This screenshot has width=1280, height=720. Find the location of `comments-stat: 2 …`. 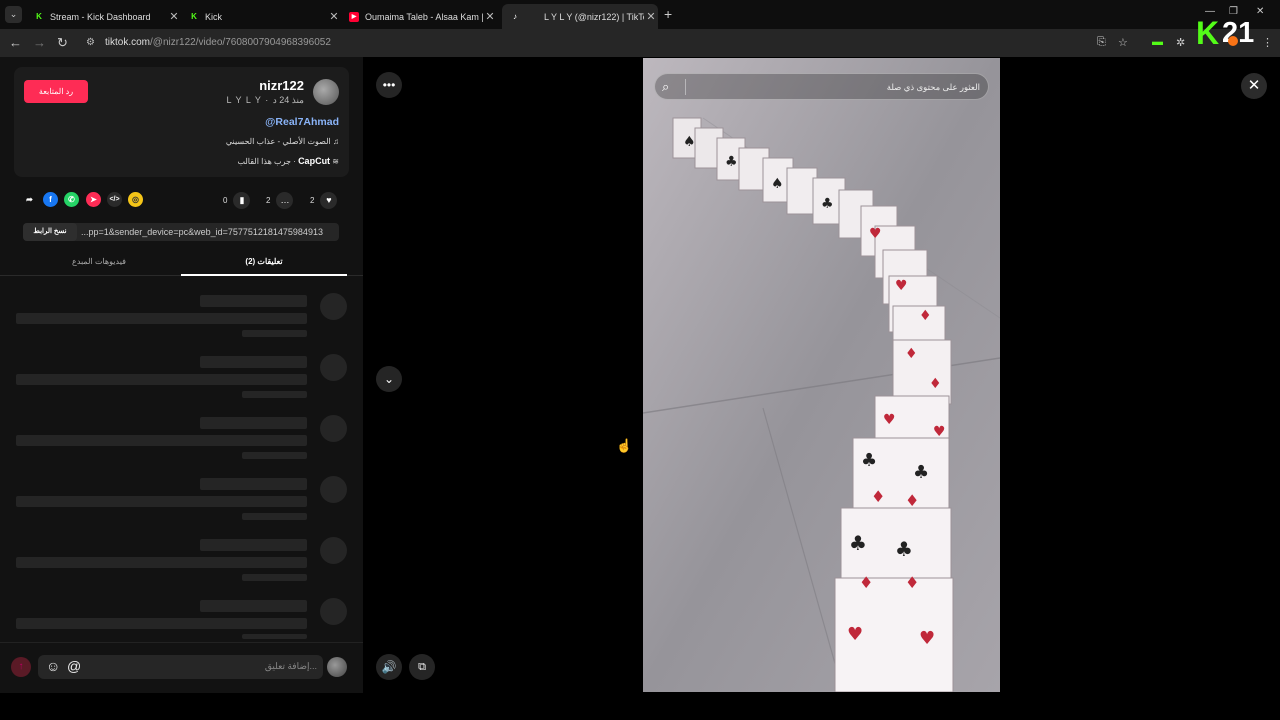

comments-stat: 2 … is located at coordinates (280, 200).